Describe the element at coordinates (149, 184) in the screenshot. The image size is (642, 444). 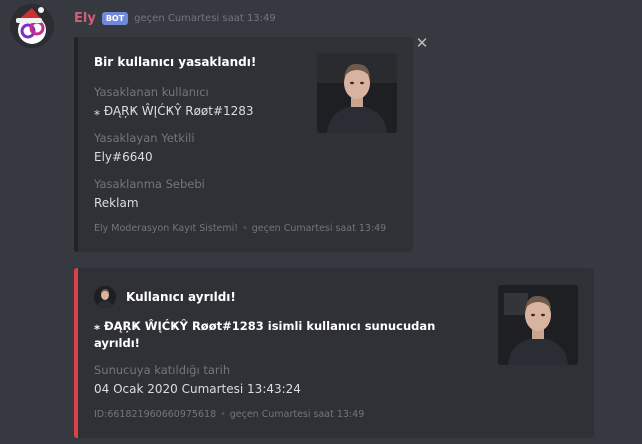
I see `field-name-reason: Yasaklanma Sebebi` at that location.